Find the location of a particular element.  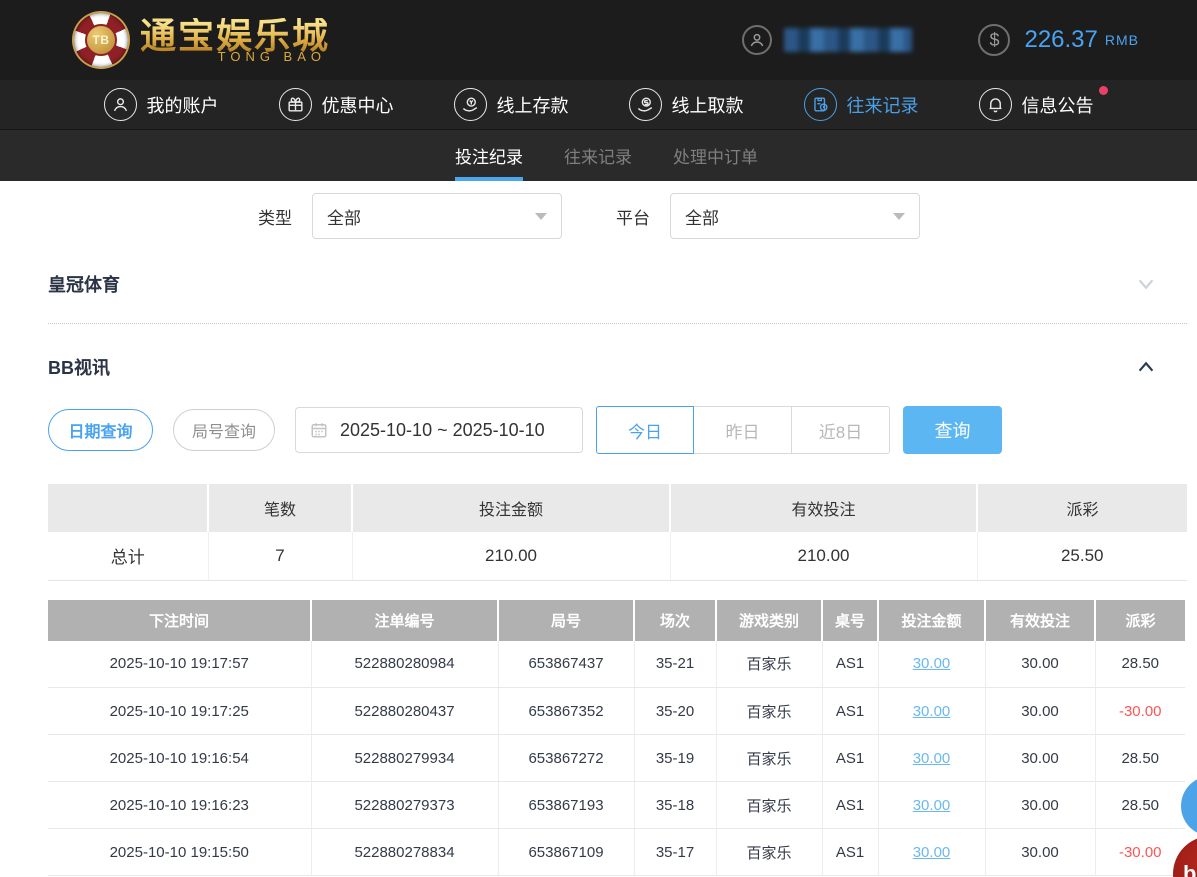

summary-header-cell: 派彩 is located at coordinates (1082, 508).